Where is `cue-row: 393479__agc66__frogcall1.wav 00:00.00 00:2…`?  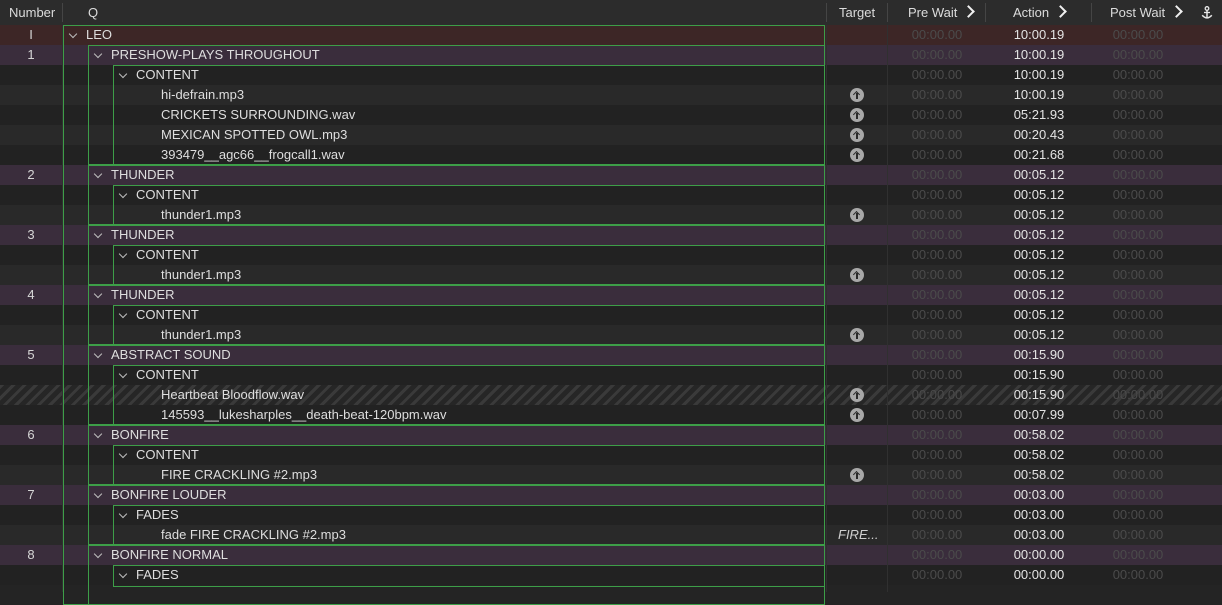 cue-row: 393479__agc66__frogcall1.wav 00:00.00 00:2… is located at coordinates (611, 155).